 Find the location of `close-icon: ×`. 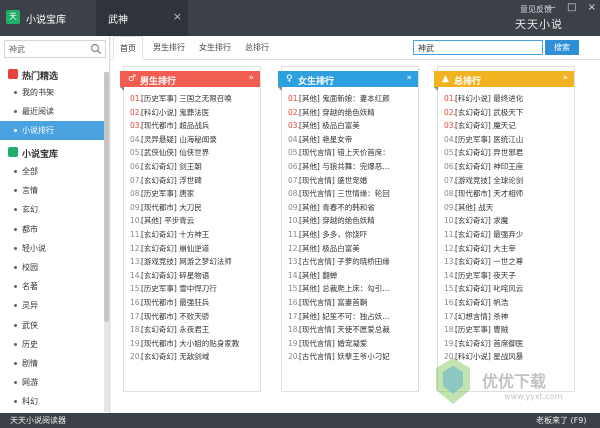

close-icon: × is located at coordinates (592, 7).